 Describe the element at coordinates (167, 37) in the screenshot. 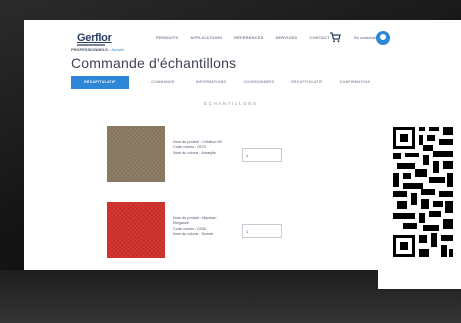

I see `nav-item-products: PRODUITS` at that location.